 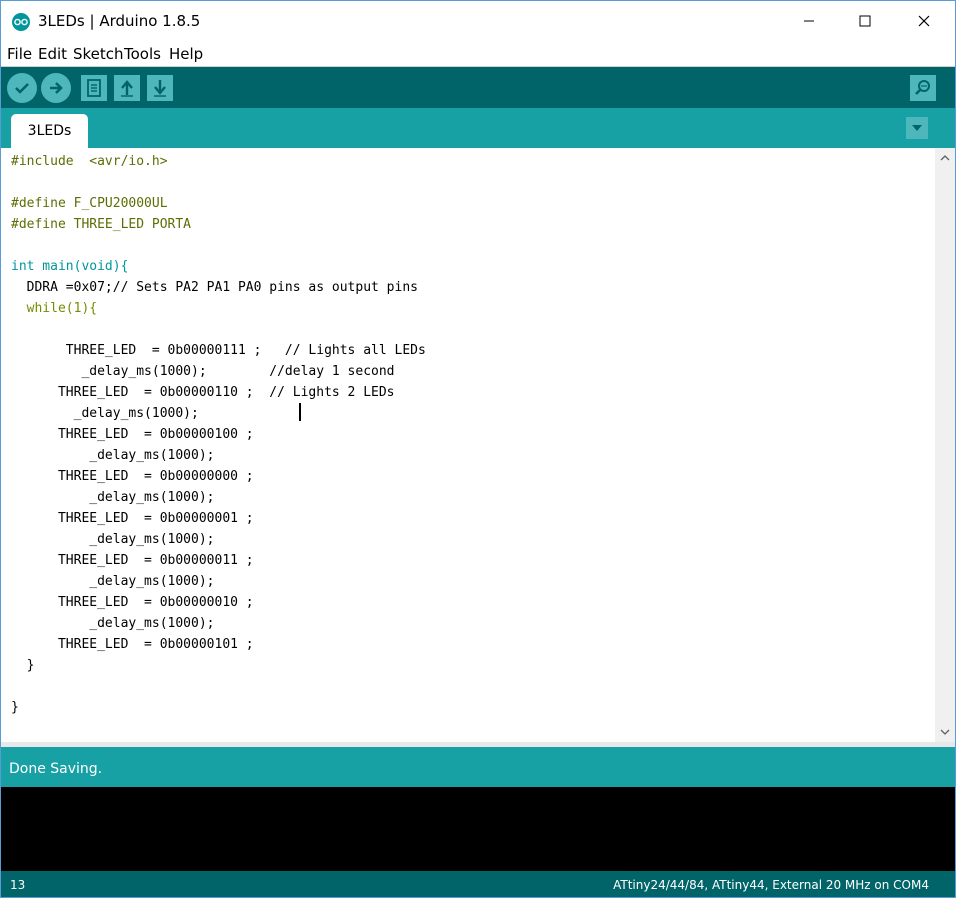 I want to click on code-line-3: #define F_CPU20000UL, so click(x=89, y=203).